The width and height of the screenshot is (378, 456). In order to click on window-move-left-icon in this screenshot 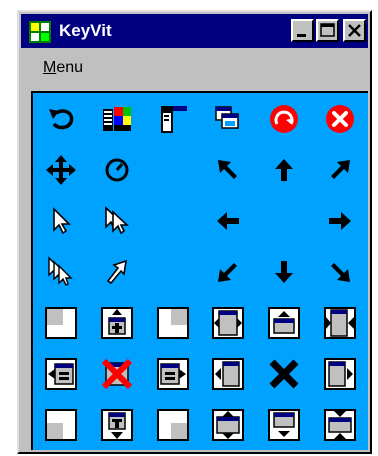, I will do `click(228, 373)`.